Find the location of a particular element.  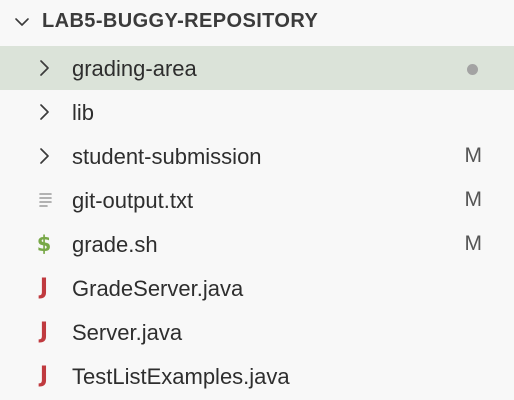

tree-item-label: TestListExamples.java is located at coordinates (181, 376).